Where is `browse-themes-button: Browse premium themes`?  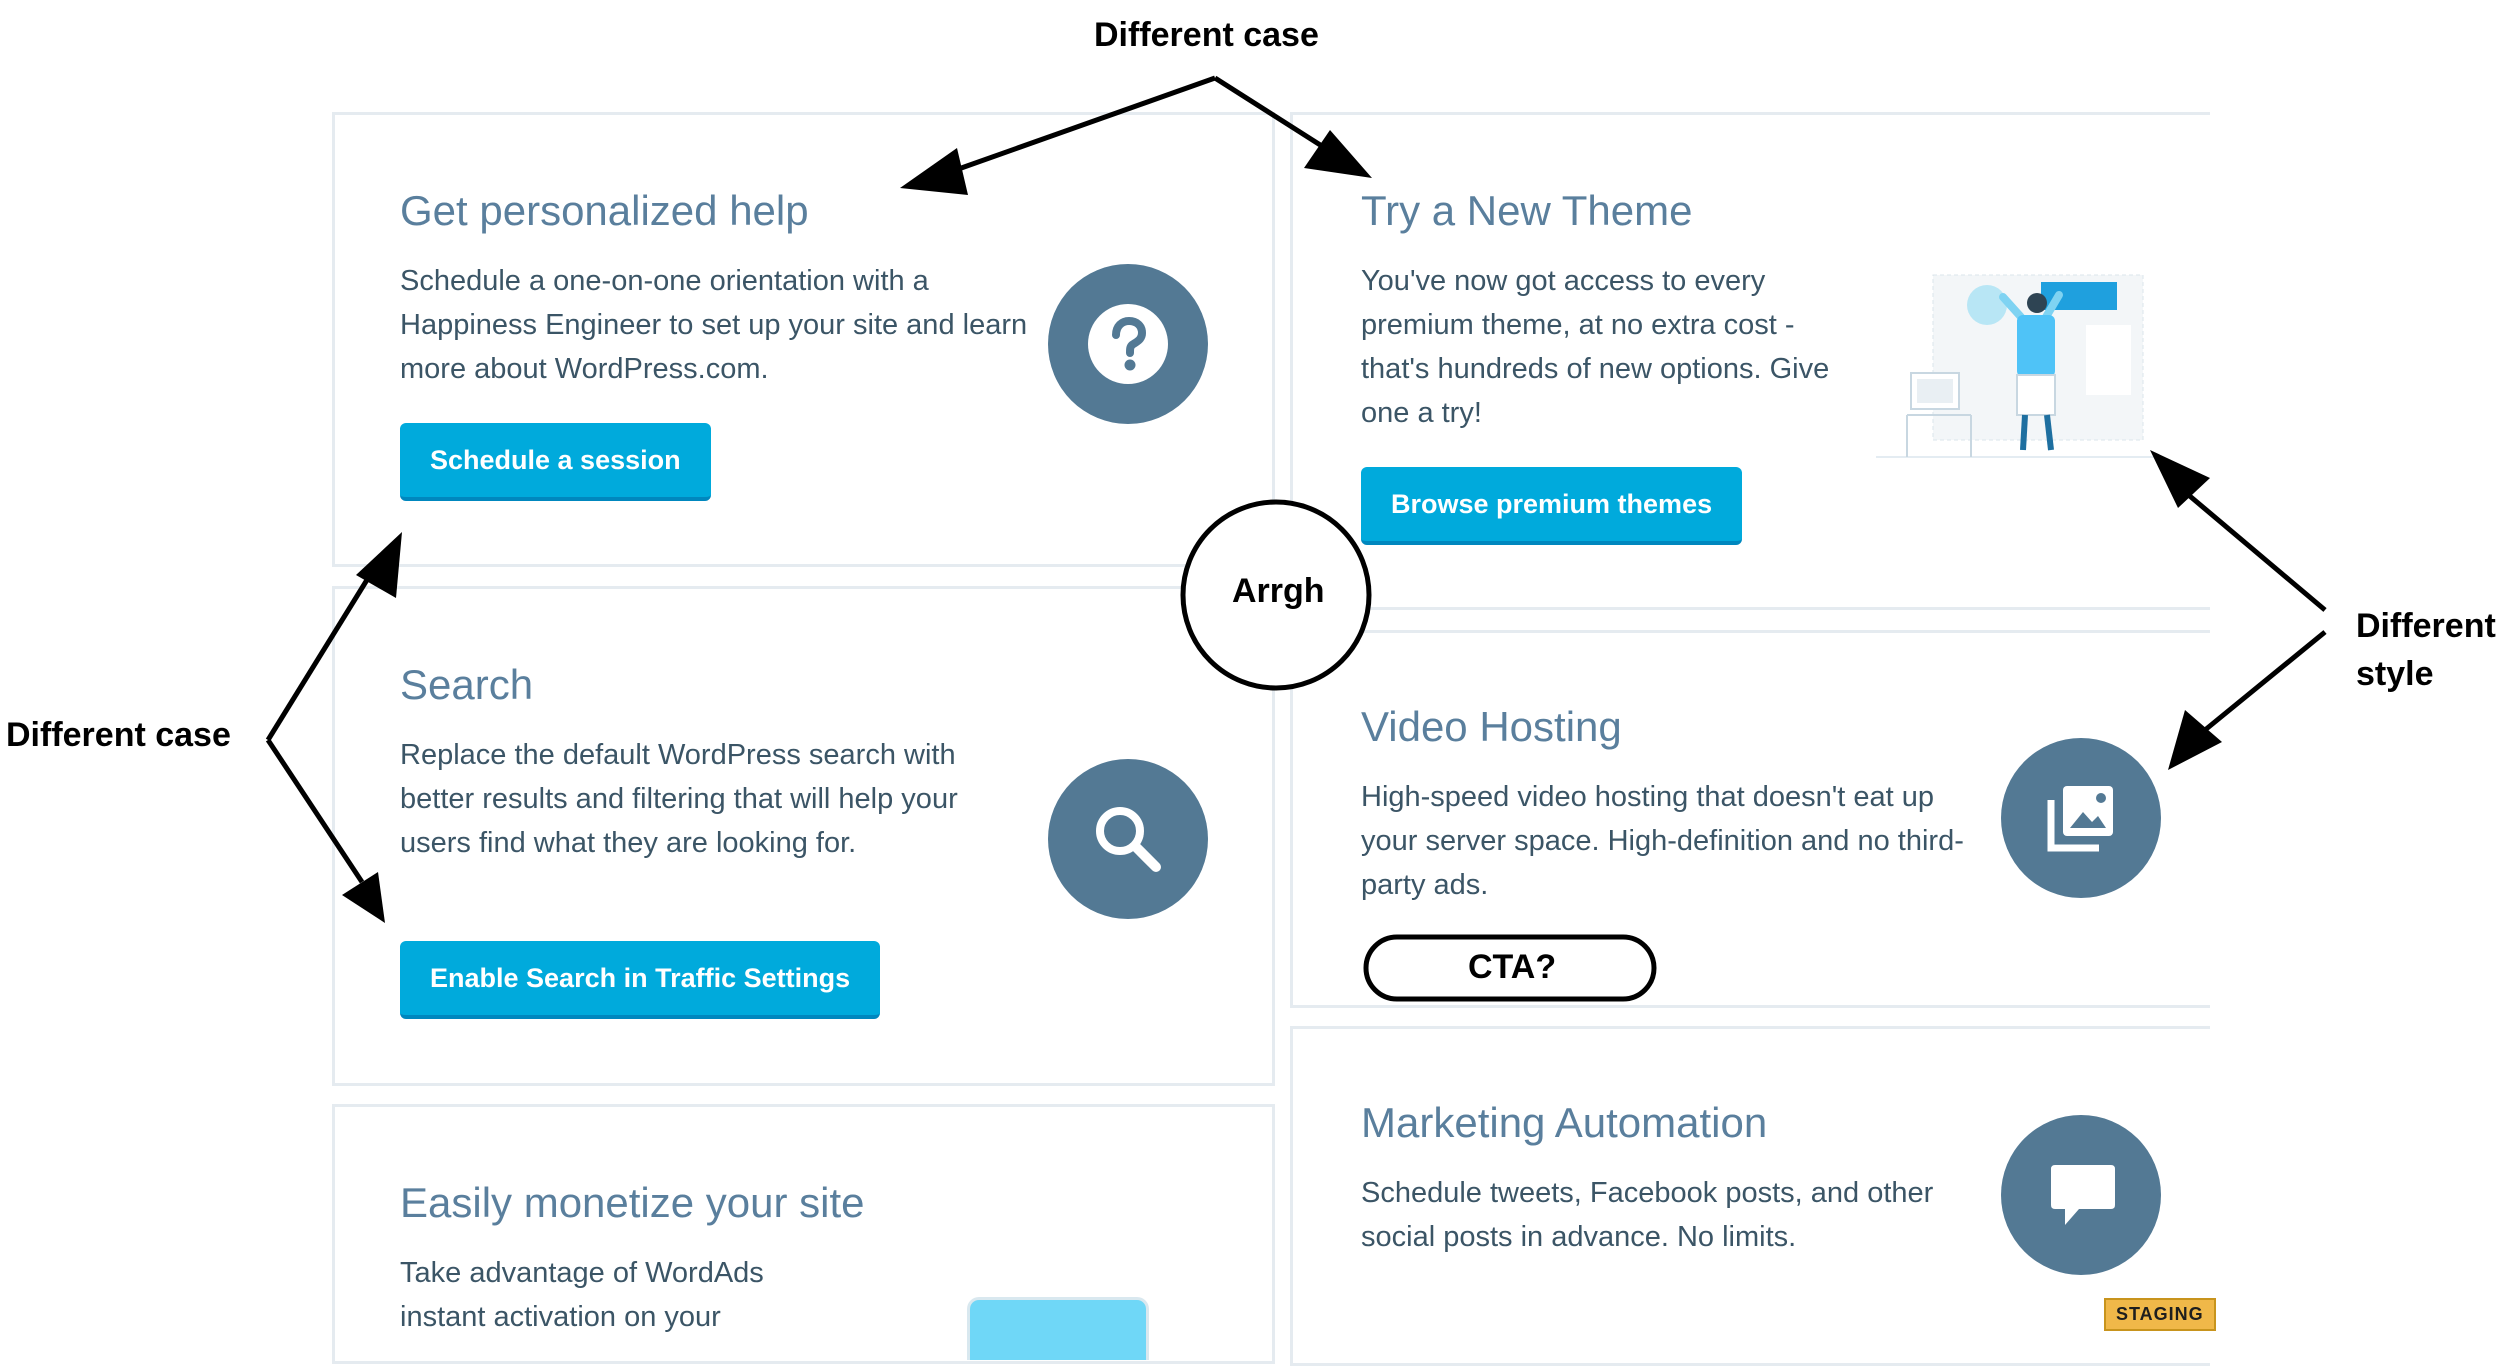 browse-themes-button: Browse premium themes is located at coordinates (1552, 506).